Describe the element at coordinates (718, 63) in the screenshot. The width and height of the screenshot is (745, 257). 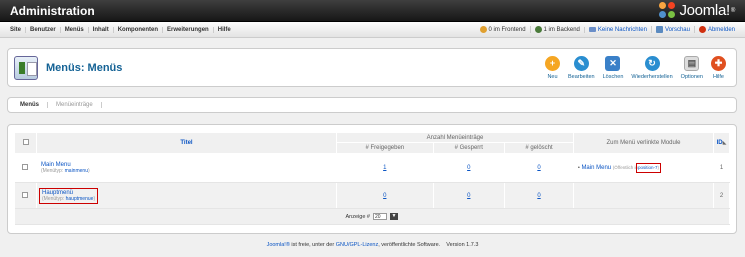
I see `lifebuoy-icon: ✚` at that location.